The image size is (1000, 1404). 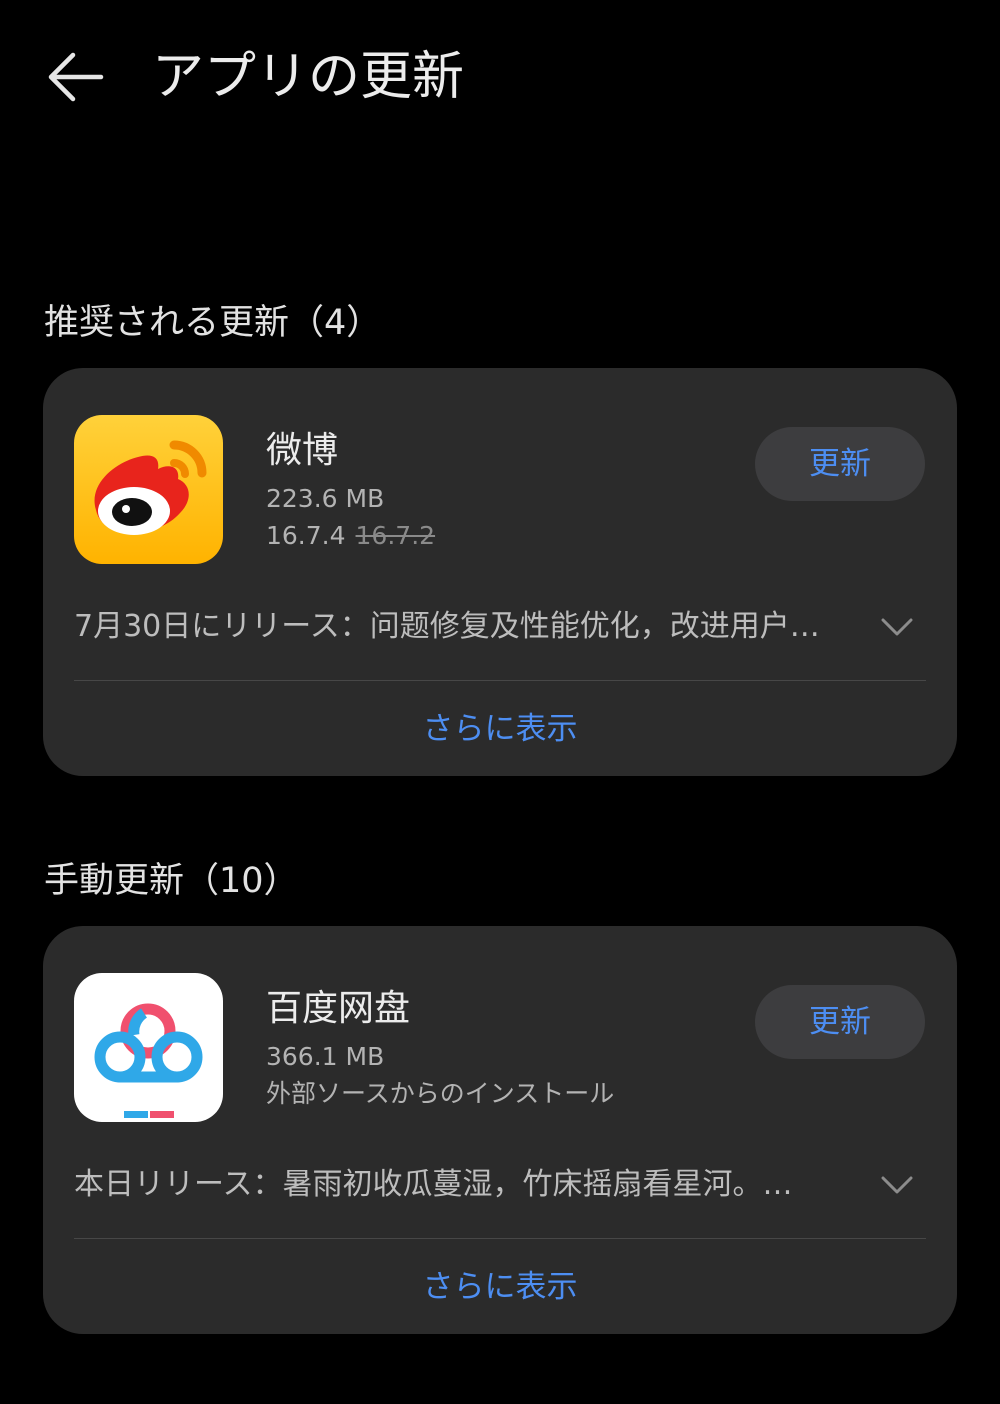 I want to click on old-version: 16.7.2, so click(x=395, y=535).